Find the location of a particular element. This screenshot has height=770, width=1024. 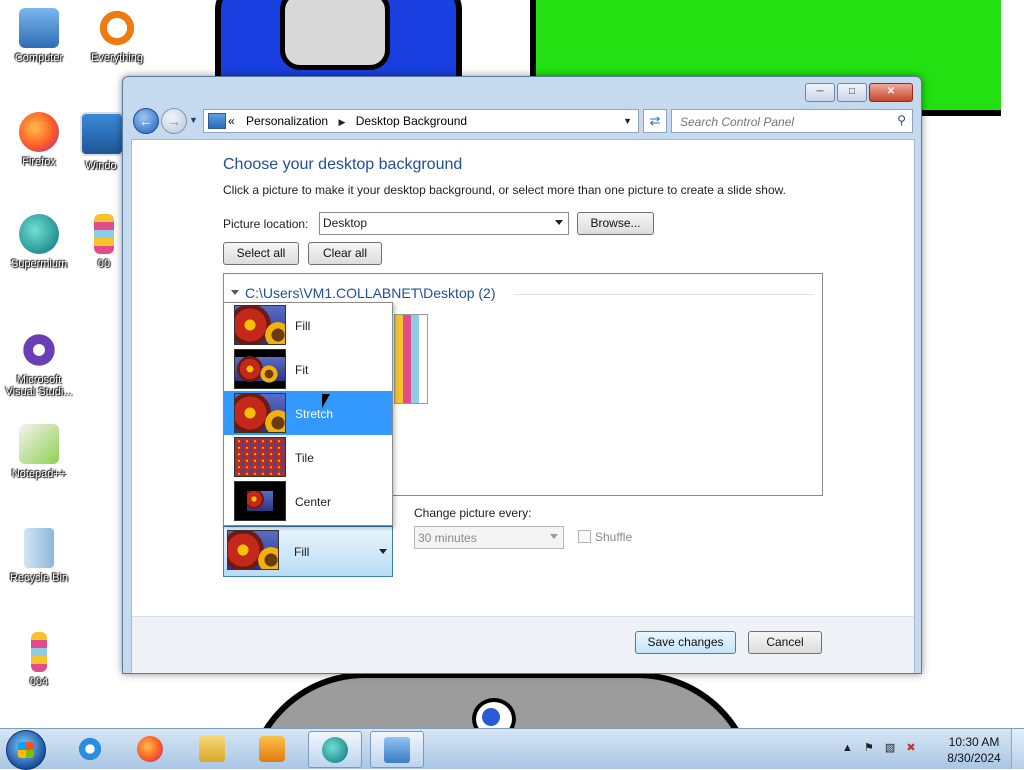

control-panel-icon is located at coordinates (217, 121).